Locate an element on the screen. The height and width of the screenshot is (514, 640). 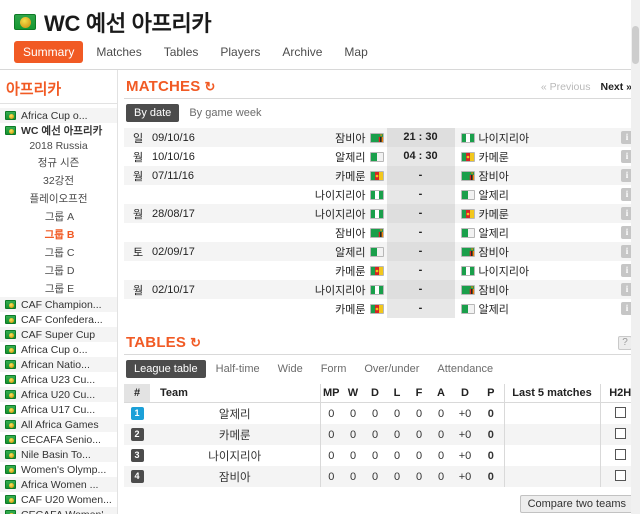
compare-two-teams-button: Compare two teams is located at coordinates (576, 504).